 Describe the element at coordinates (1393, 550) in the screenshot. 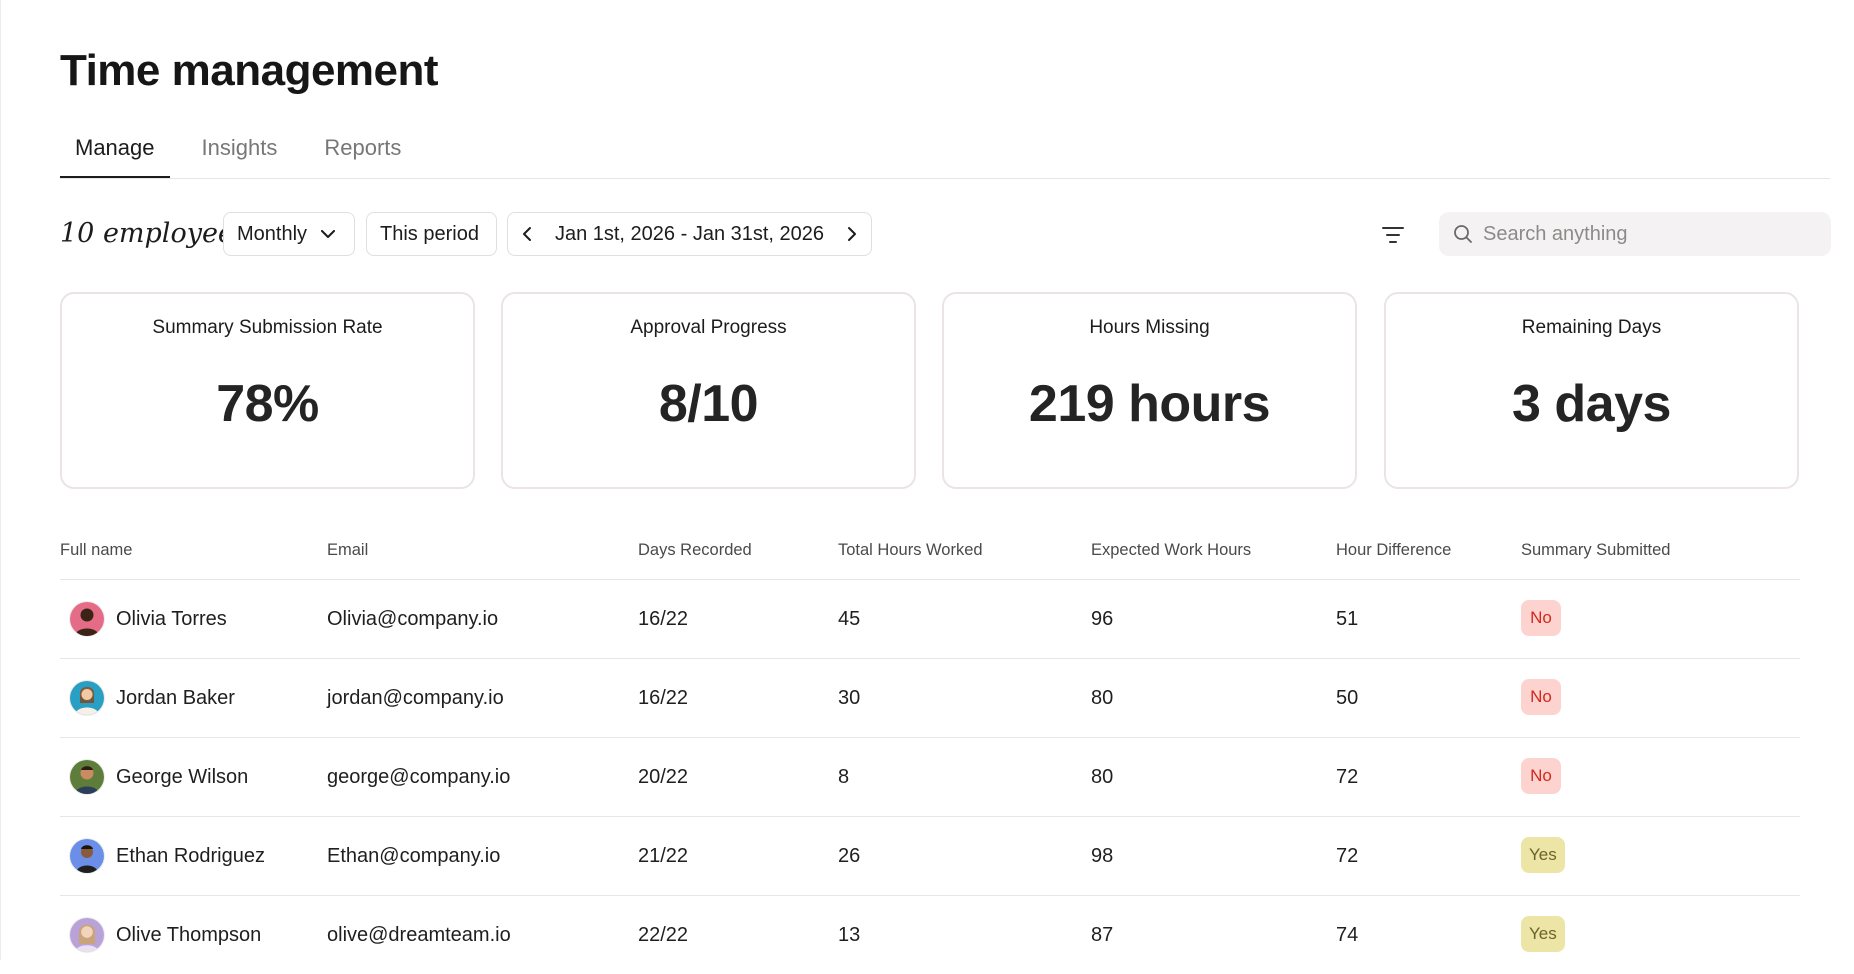

I see `column-header-hour-difference: Hour Difference` at that location.